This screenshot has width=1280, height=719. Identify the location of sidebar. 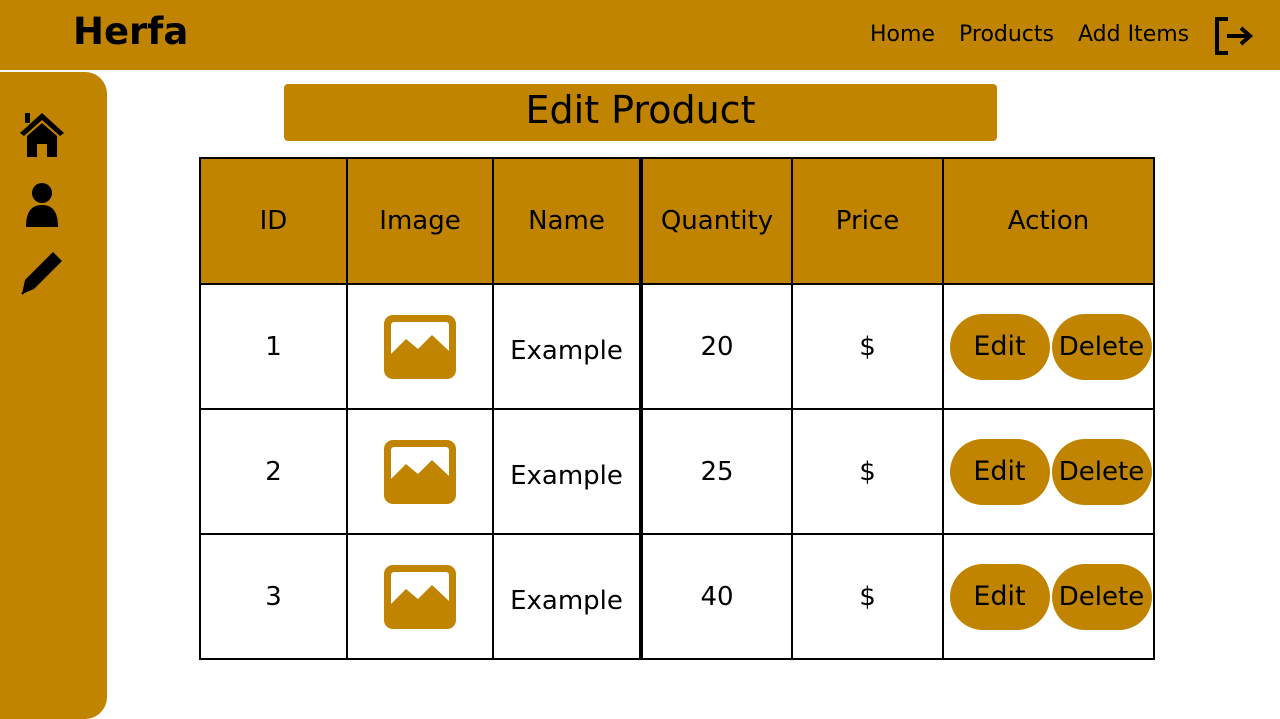
(53, 395).